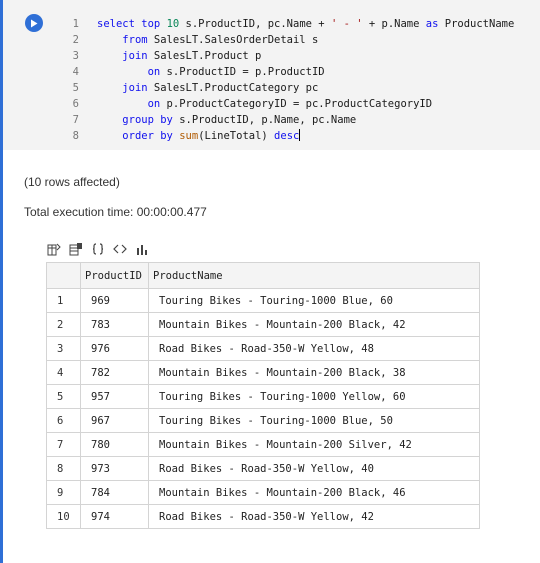  What do you see at coordinates (314, 468) in the screenshot?
I see `productname-cell: Road Bikes - Road-350-W Yellow, 40` at bounding box center [314, 468].